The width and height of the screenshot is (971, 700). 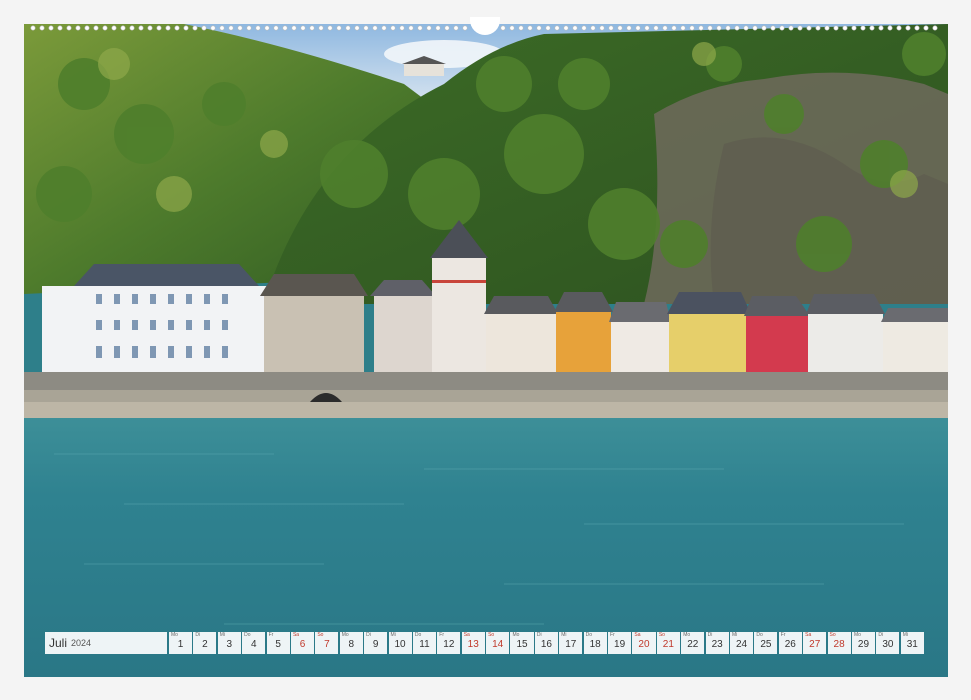 I want to click on day-cell: Mo 8, so click(x=351, y=643).